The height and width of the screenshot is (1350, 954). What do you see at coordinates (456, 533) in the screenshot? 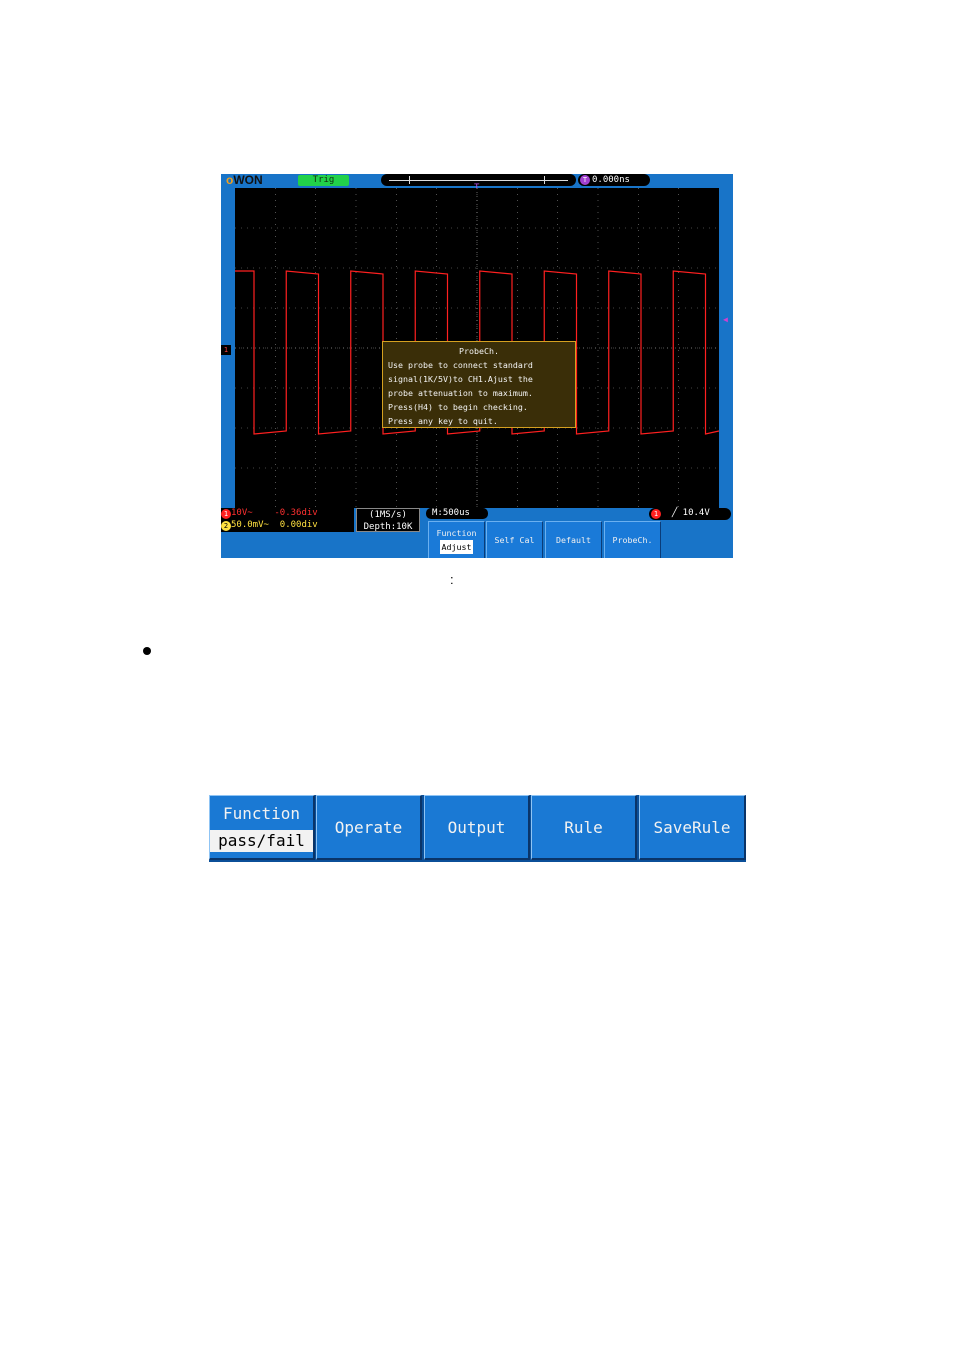
I see `softkey-function-label: Function` at bounding box center [456, 533].